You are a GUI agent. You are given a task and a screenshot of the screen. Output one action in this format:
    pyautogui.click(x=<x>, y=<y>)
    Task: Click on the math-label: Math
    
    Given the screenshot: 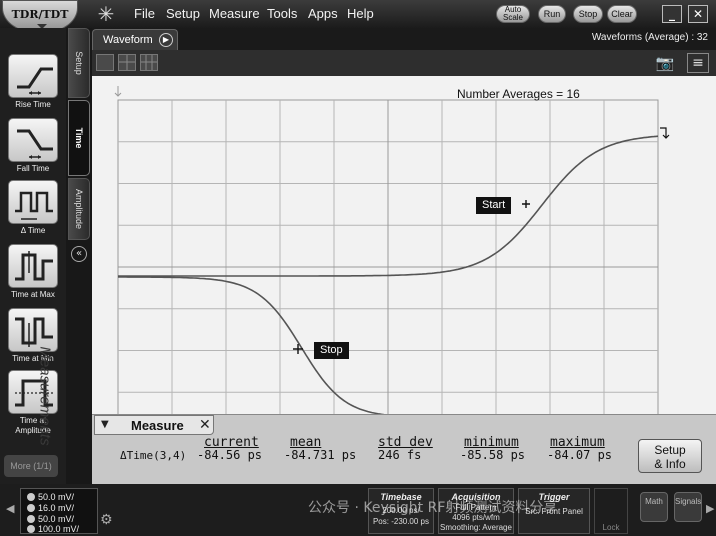 What is the action you would take?
    pyautogui.click(x=654, y=501)
    